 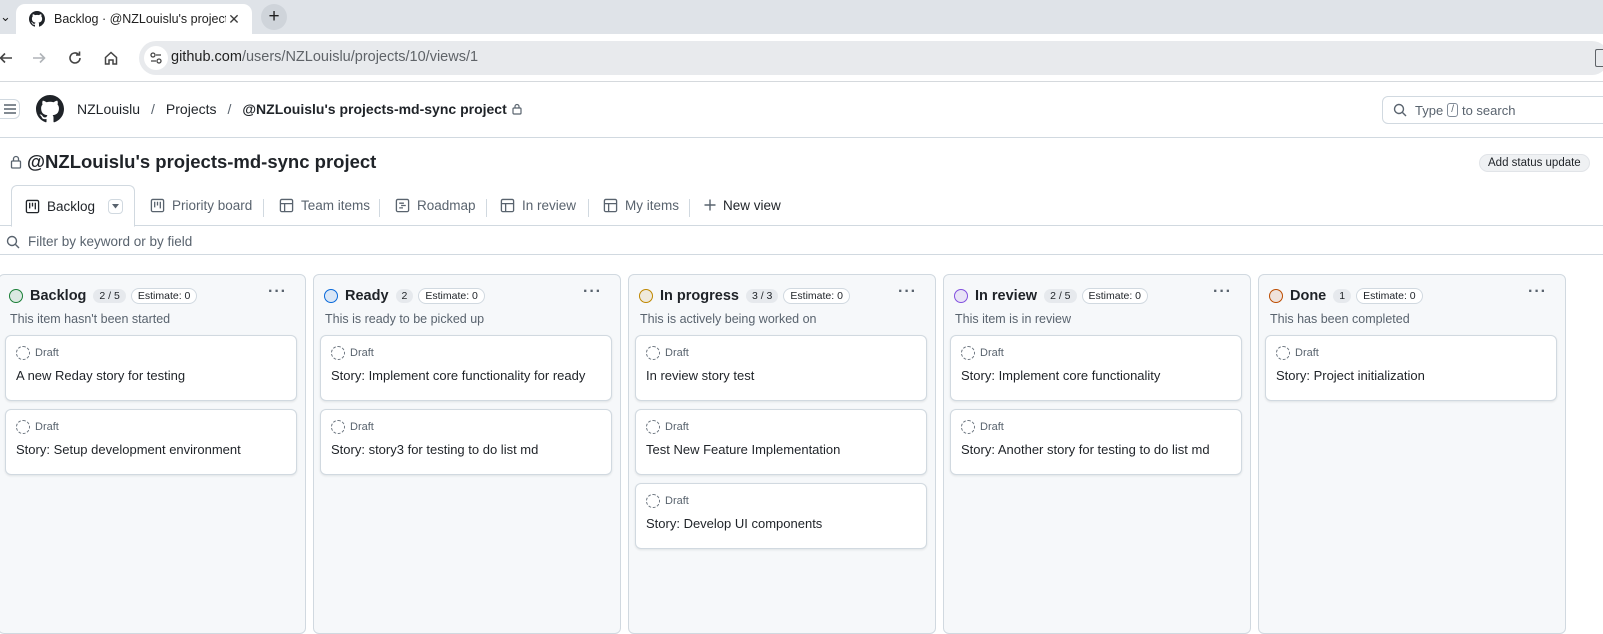 What do you see at coordinates (58, 296) in the screenshot?
I see `column-title: Backlog` at bounding box center [58, 296].